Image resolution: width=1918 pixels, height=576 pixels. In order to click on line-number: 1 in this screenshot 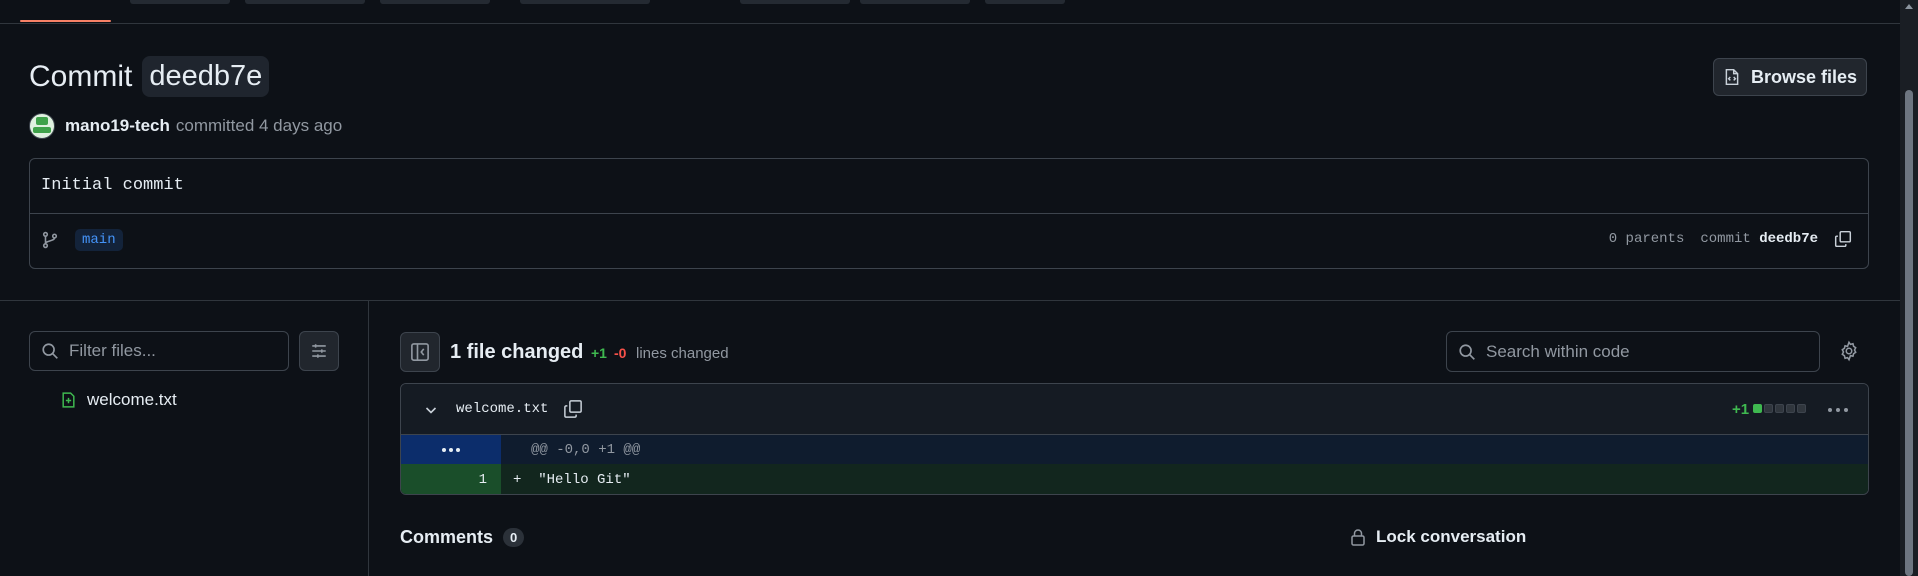, I will do `click(482, 480)`.